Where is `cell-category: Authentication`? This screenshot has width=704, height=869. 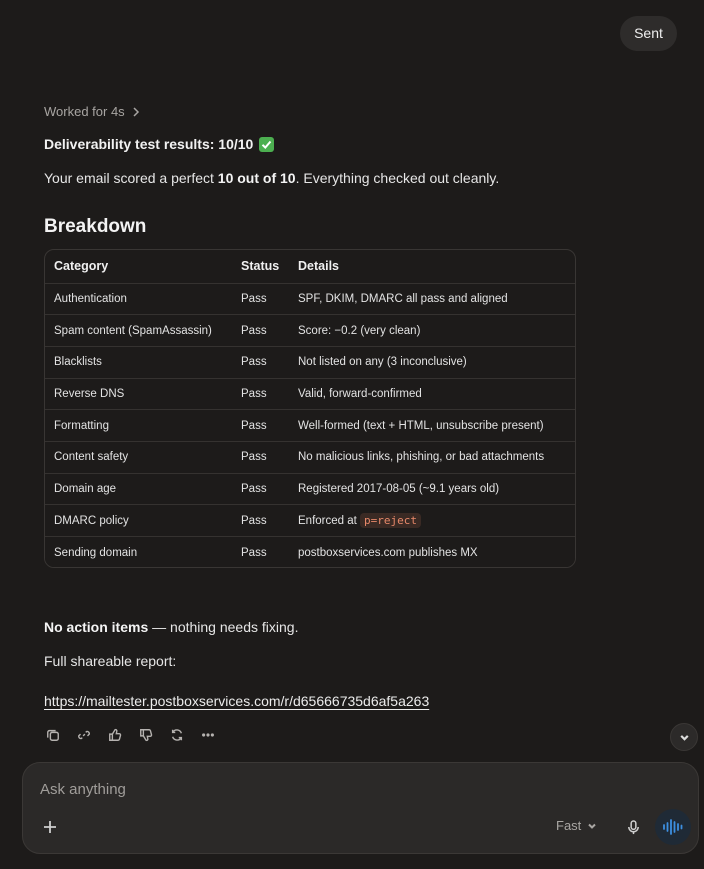
cell-category: Authentication is located at coordinates (138, 298).